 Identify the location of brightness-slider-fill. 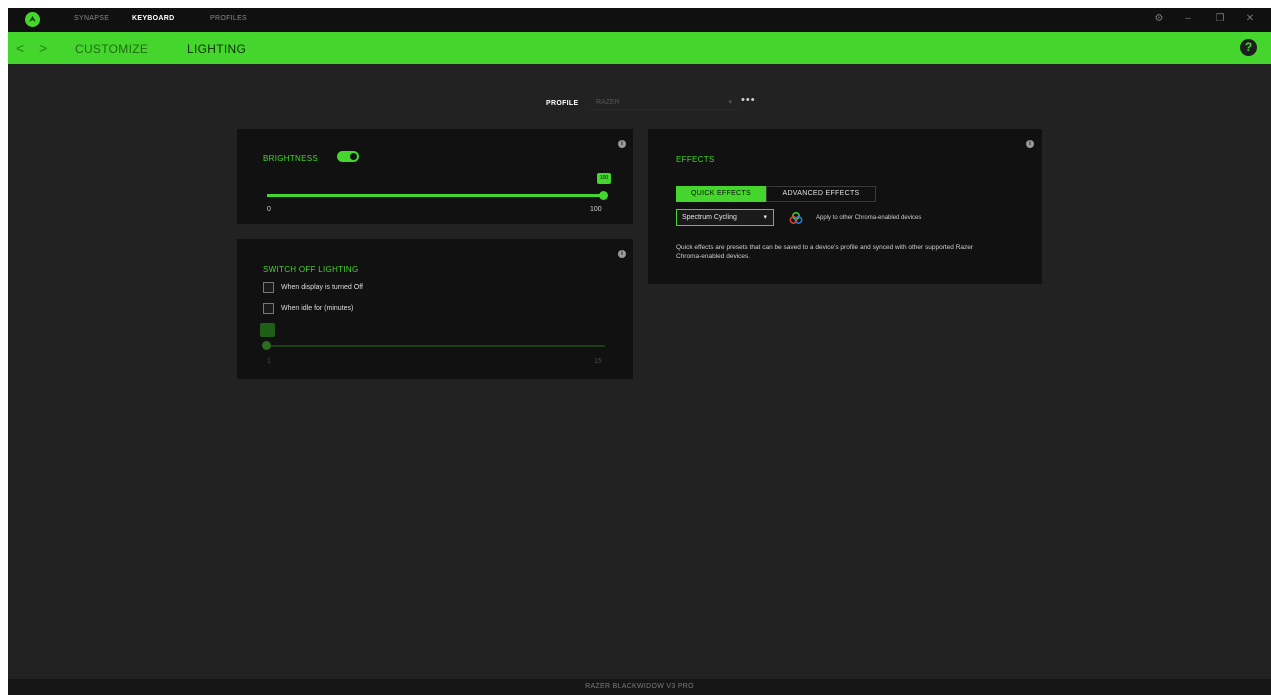
(436, 195).